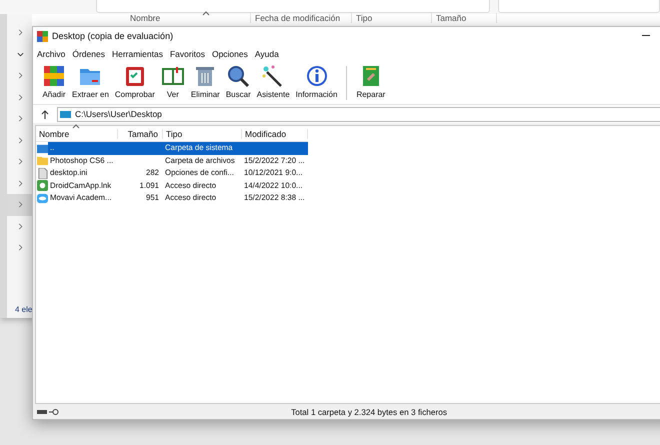 This screenshot has width=660, height=445. Describe the element at coordinates (135, 81) in the screenshot. I see `toolbar-button: Comprobar` at that location.